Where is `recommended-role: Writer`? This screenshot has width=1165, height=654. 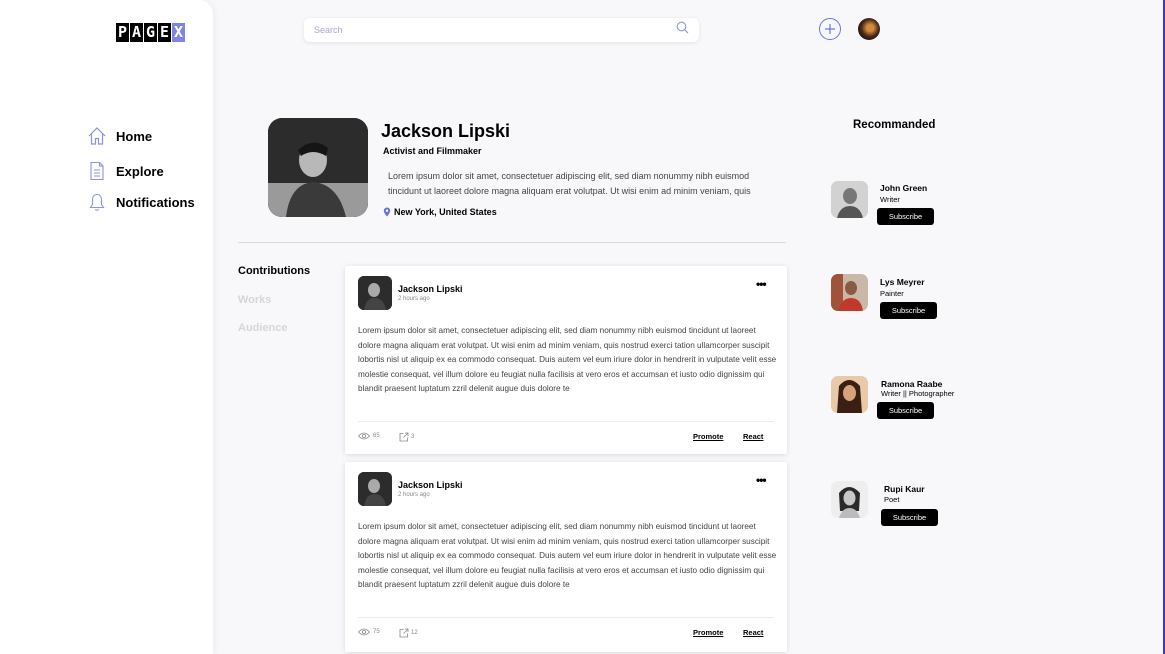 recommended-role: Writer is located at coordinates (890, 199).